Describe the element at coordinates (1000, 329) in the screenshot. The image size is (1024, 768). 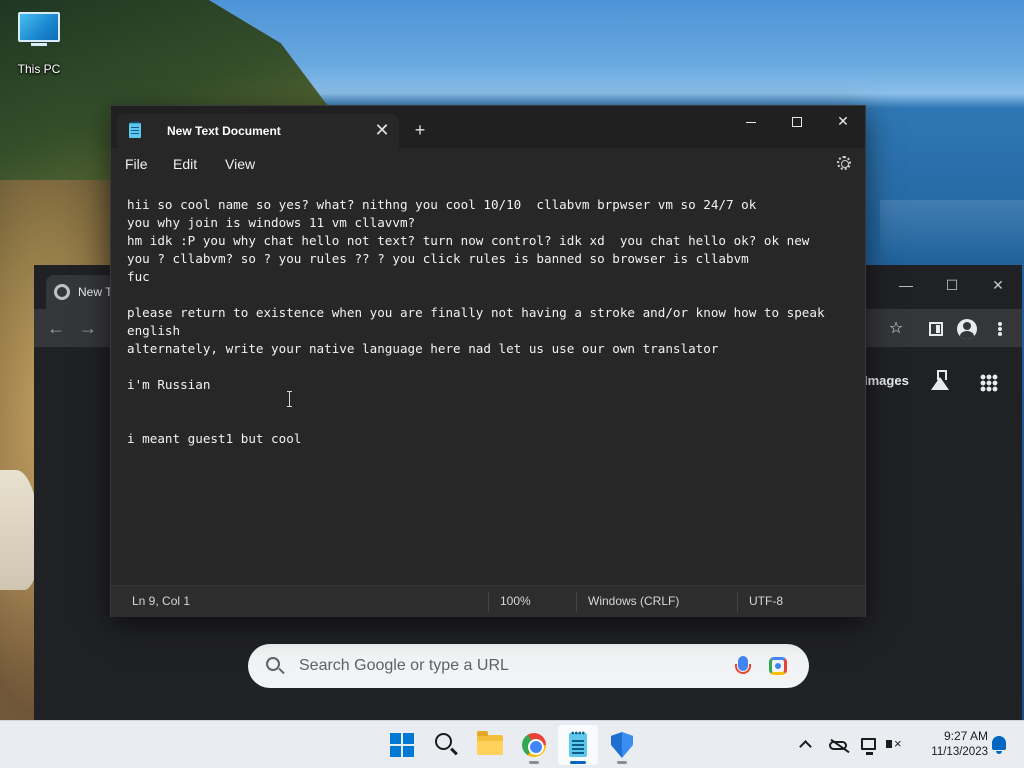
I see `chrome-menu-button` at that location.